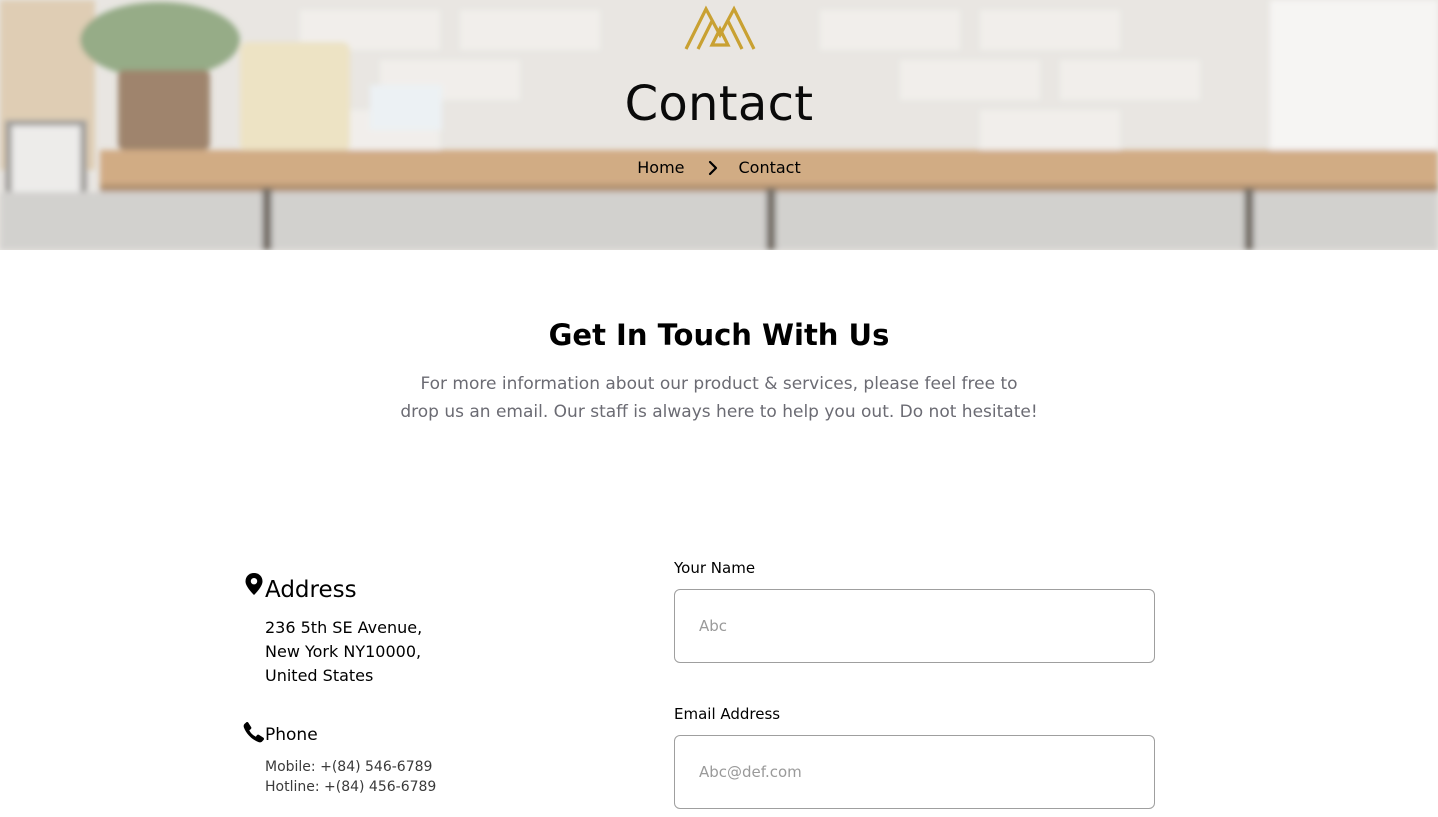 The width and height of the screenshot is (1438, 817). I want to click on brand-logo-icon, so click(720, 28).